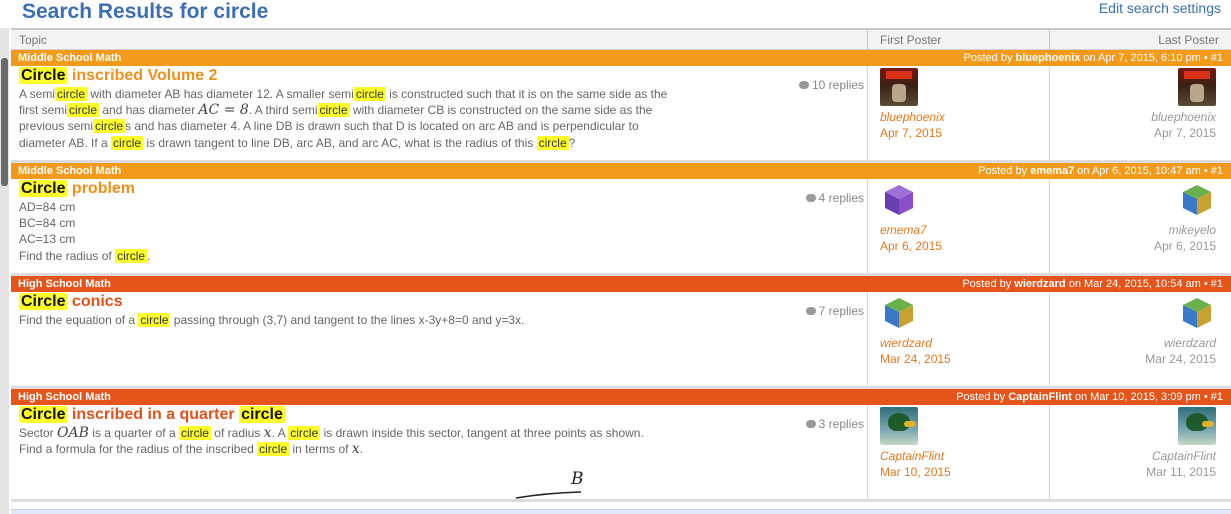 The height and width of the screenshot is (514, 1231). What do you see at coordinates (1127, 444) in the screenshot?
I see `last-poster: CaptainFlint Mar 11, 2015` at bounding box center [1127, 444].